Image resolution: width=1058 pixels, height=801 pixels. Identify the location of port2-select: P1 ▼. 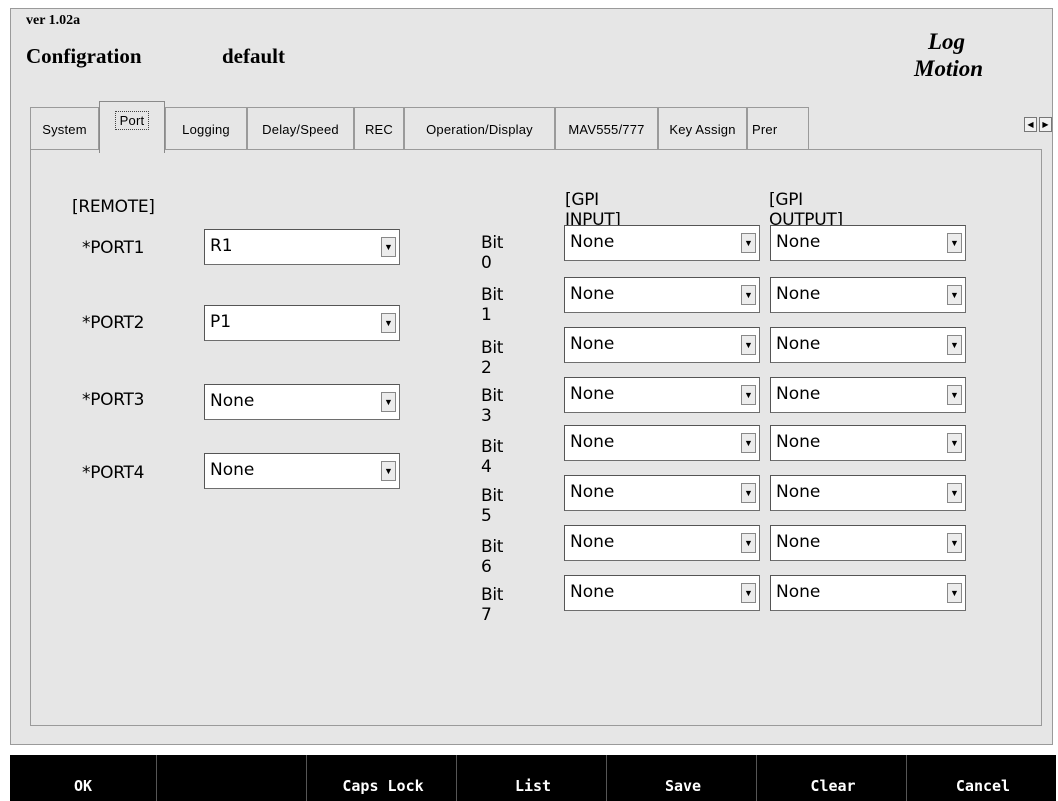
(302, 323).